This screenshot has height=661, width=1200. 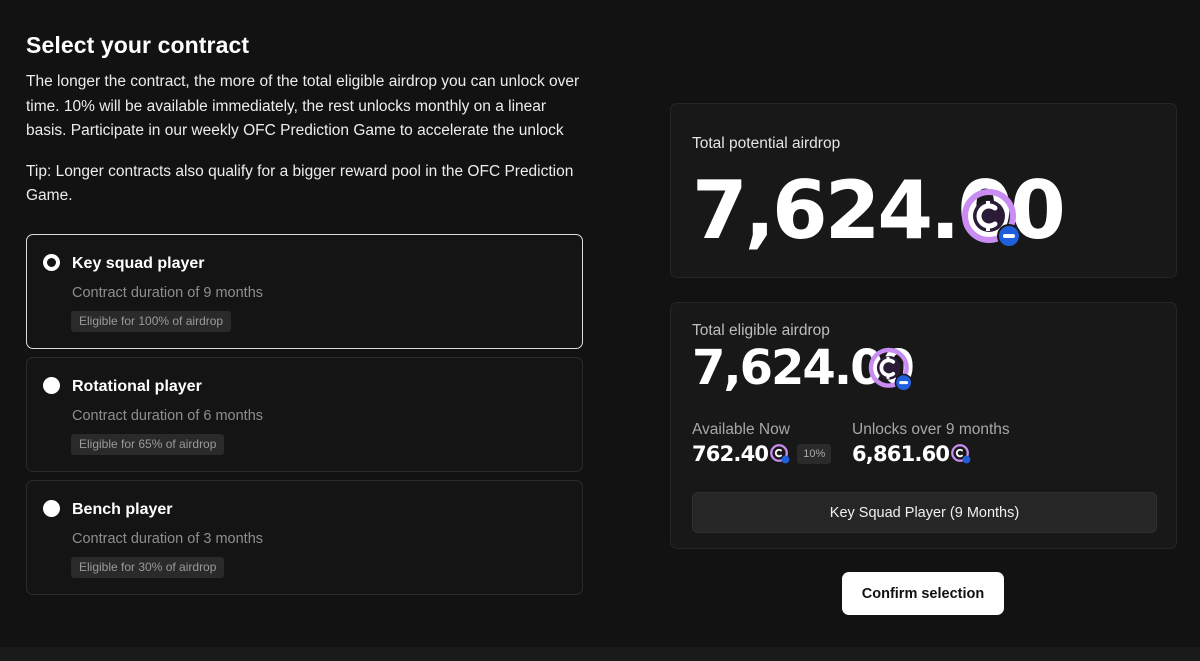 What do you see at coordinates (814, 454) in the screenshot?
I see `available-percent-badge: 10%` at bounding box center [814, 454].